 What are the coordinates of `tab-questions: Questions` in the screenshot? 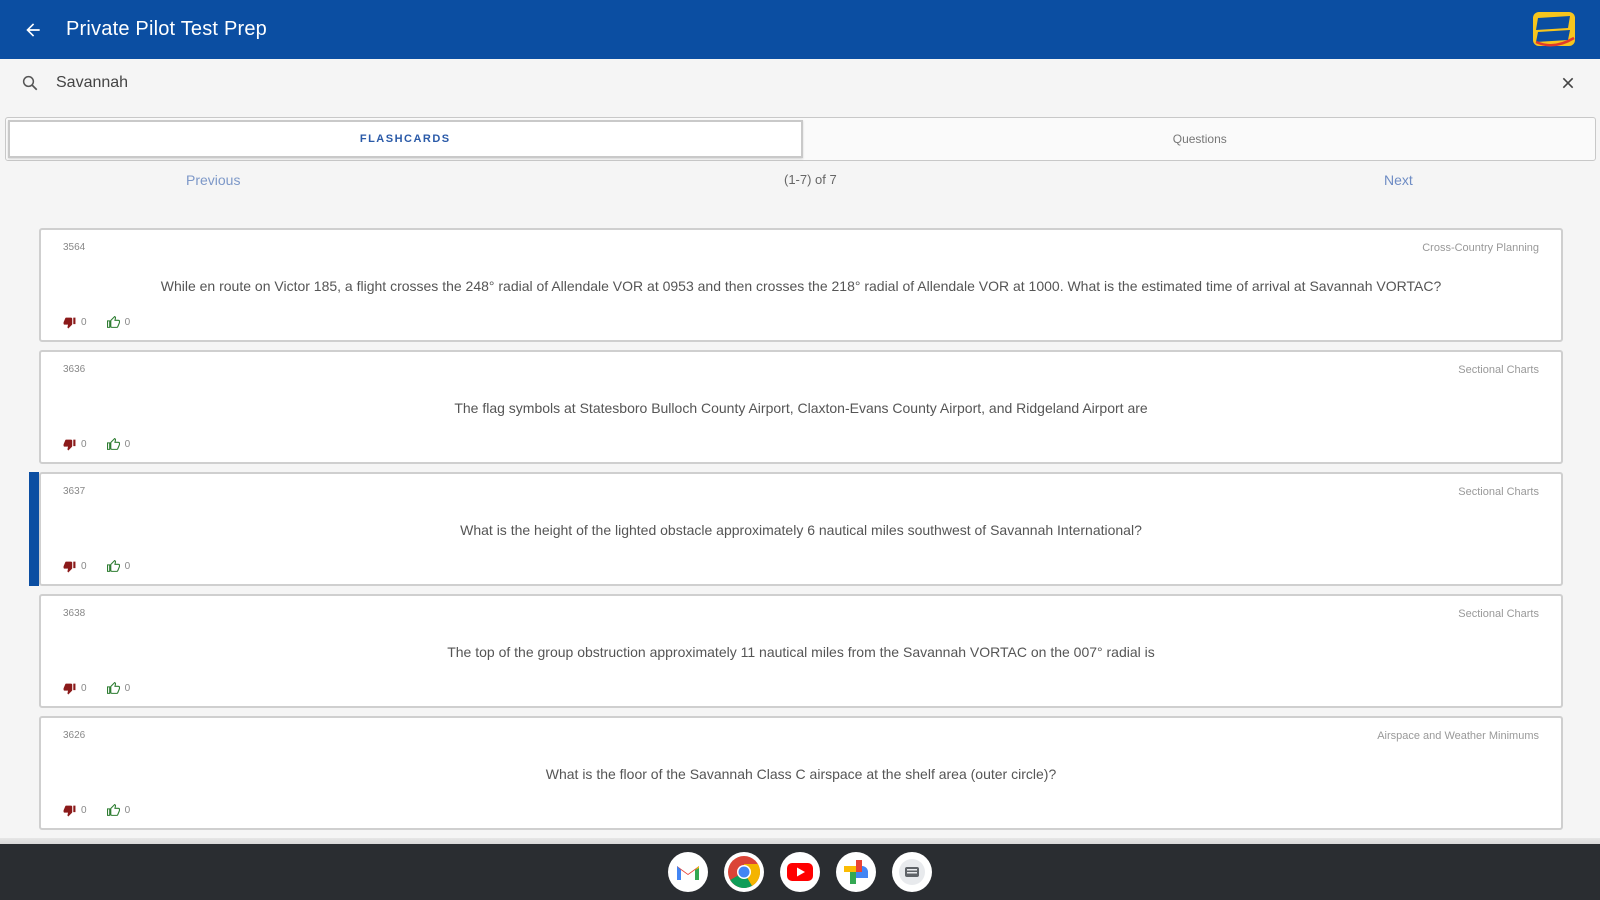 It's located at (1200, 139).